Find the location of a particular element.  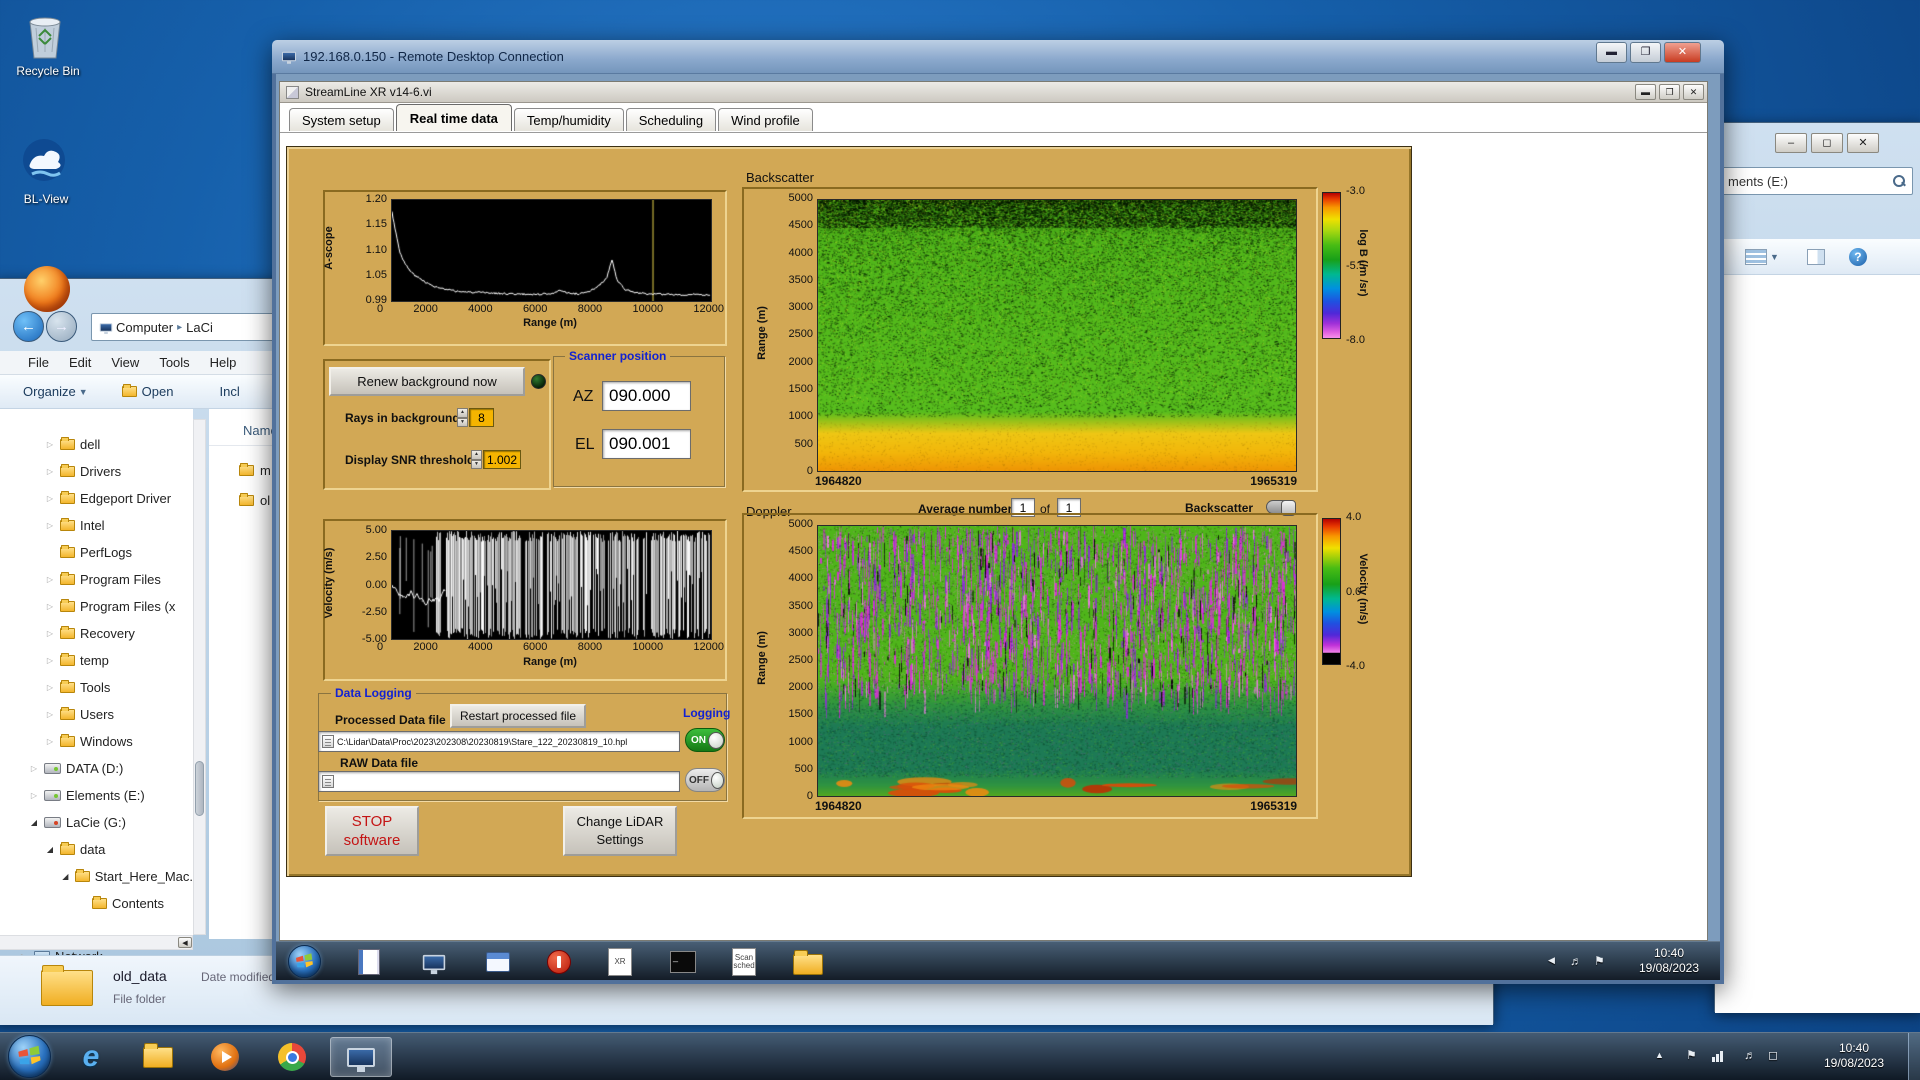

show-desktop-button is located at coordinates (1914, 1056).